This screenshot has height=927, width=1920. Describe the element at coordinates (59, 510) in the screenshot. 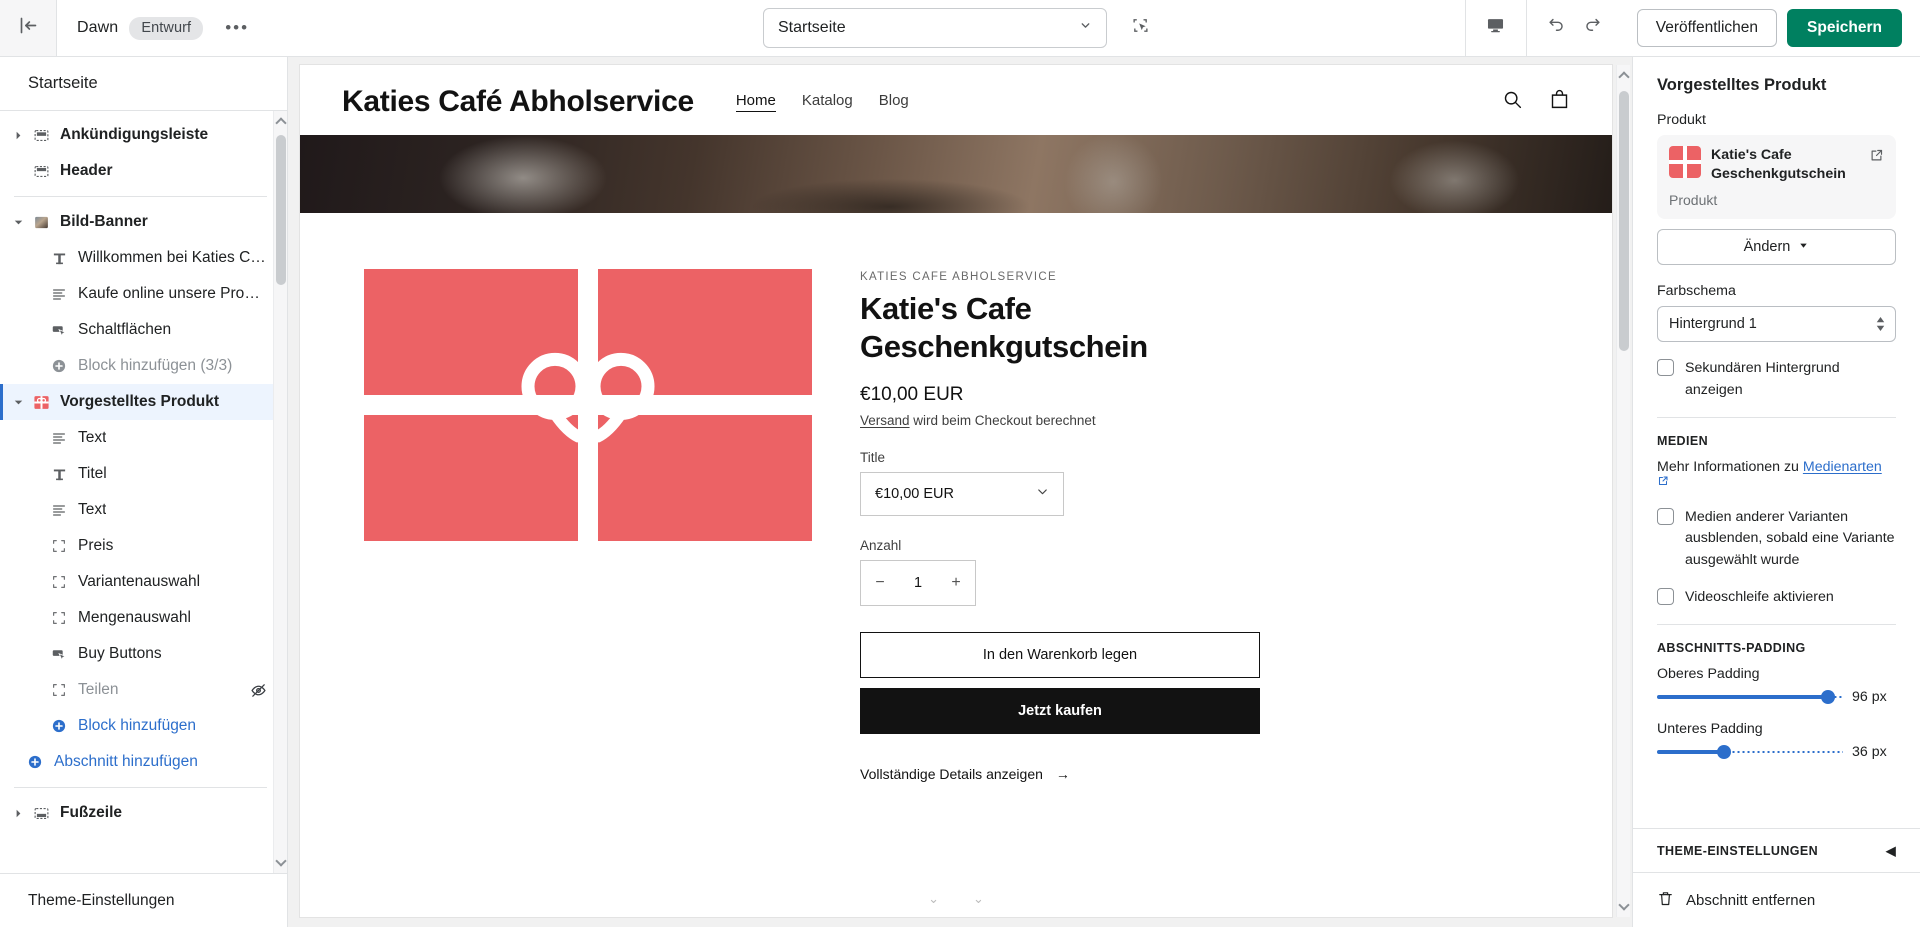

I see `paragraph-icon` at that location.